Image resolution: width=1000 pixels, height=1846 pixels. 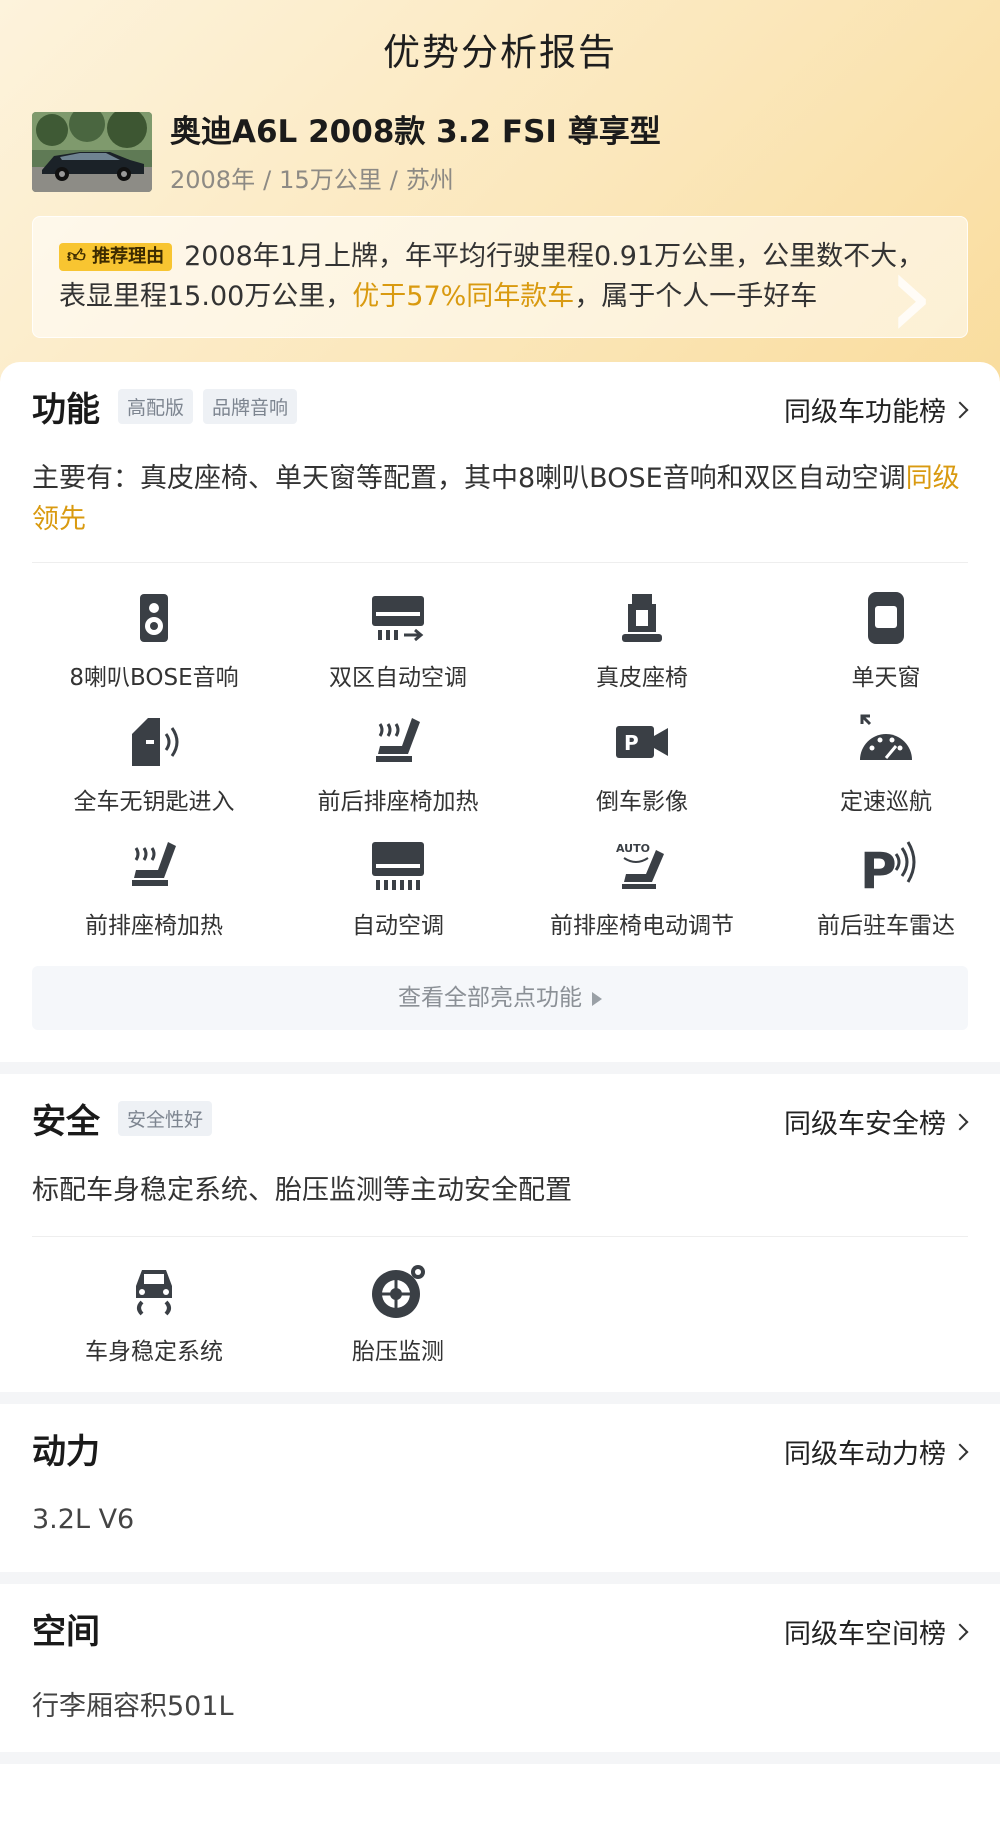 I want to click on section-title: 功能, so click(x=66, y=409).